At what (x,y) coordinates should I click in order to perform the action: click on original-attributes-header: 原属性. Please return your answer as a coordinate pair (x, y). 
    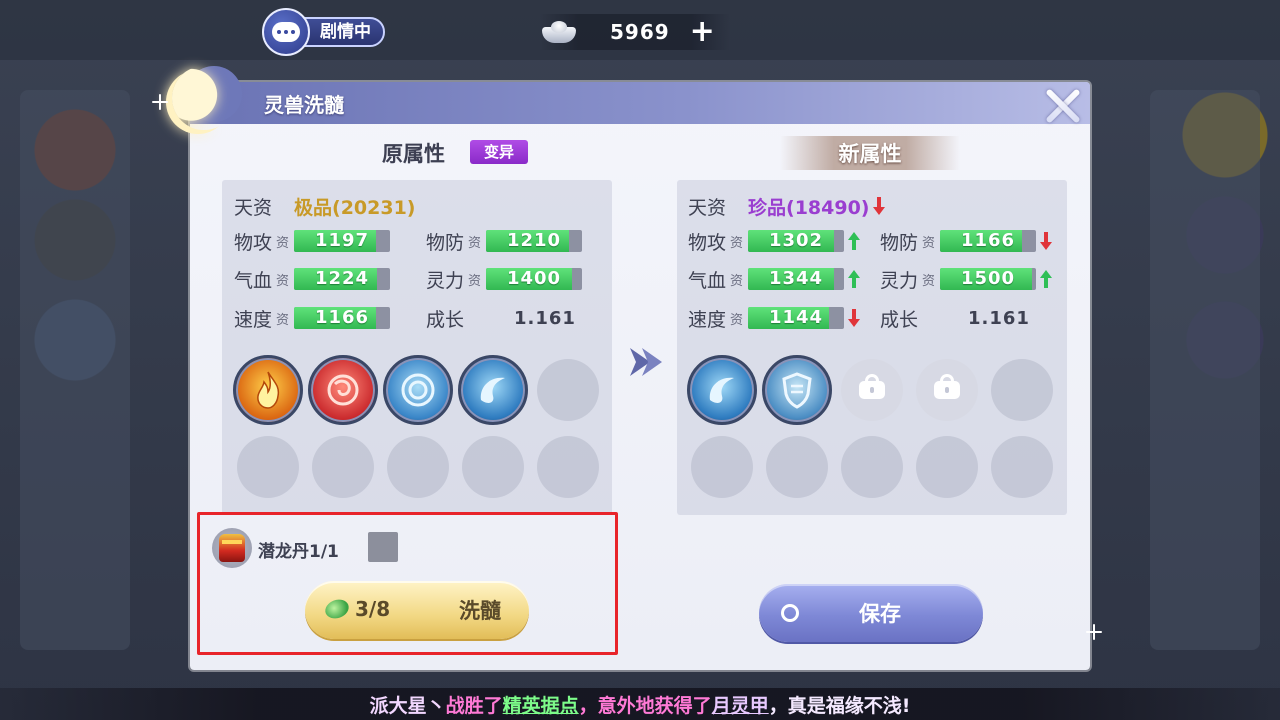
    Looking at the image, I should click on (413, 154).